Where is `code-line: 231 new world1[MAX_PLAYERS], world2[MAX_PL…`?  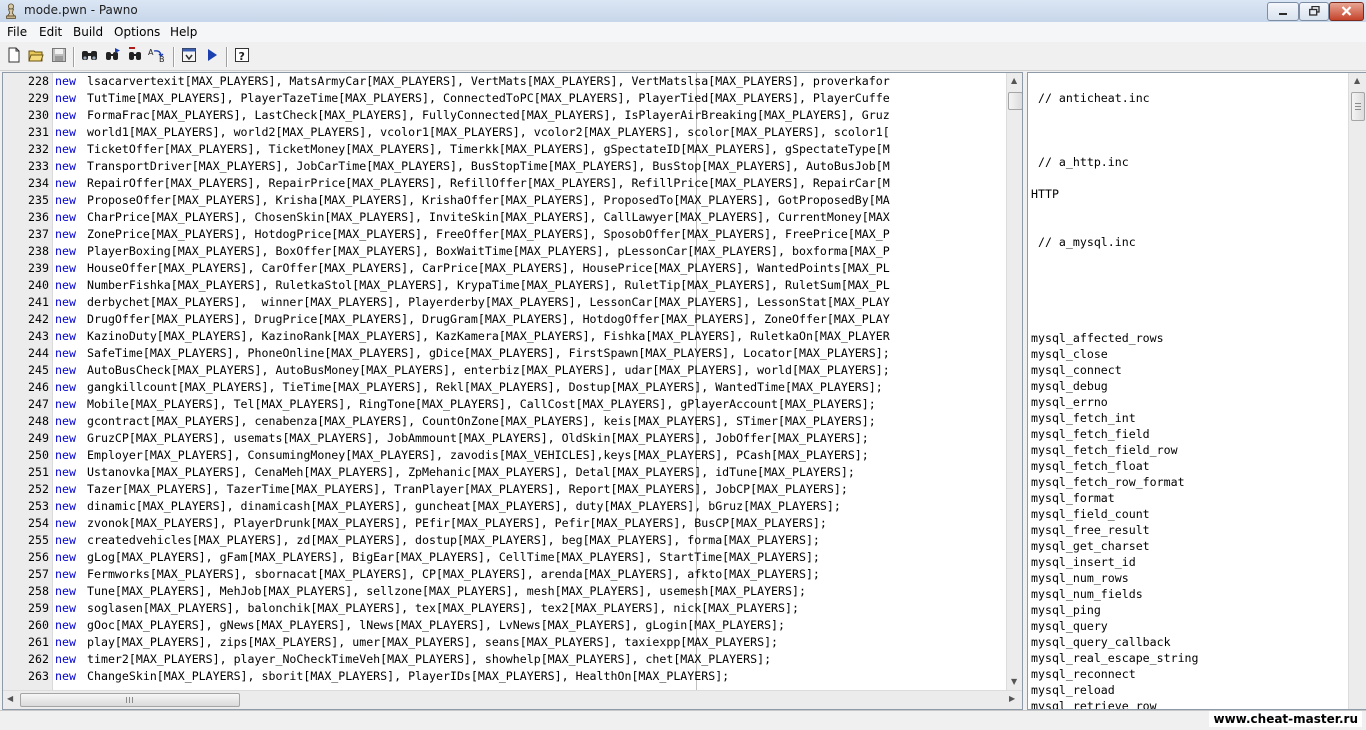 code-line: 231 new world1[MAX_PLAYERS], world2[MAX_PL… is located at coordinates (504, 132).